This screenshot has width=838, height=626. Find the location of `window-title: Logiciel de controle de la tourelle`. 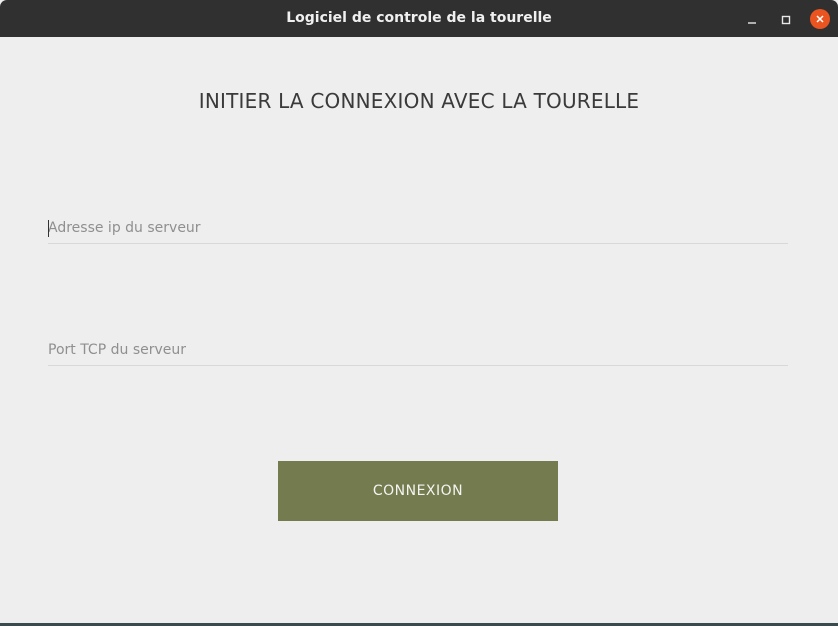

window-title: Logiciel de controle de la tourelle is located at coordinates (419, 18).